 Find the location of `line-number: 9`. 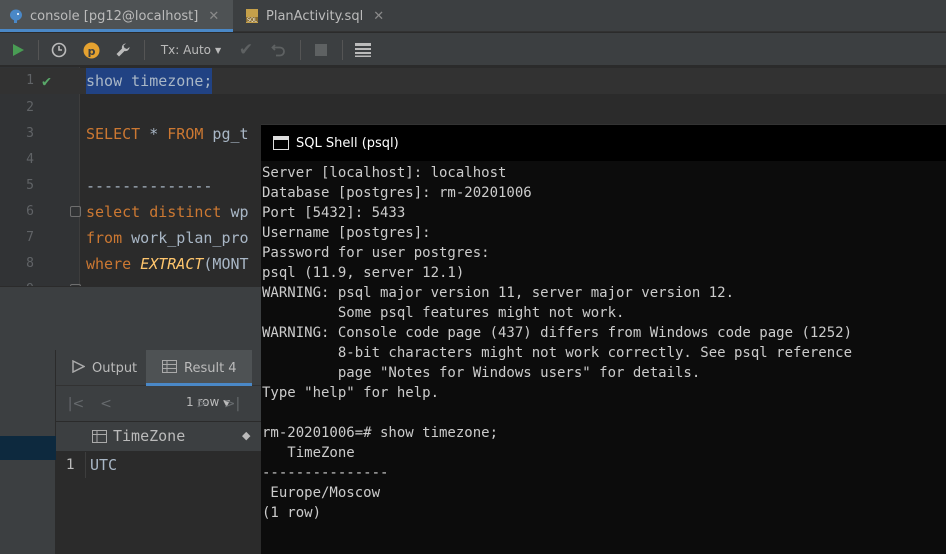

line-number: 9 is located at coordinates (17, 281).